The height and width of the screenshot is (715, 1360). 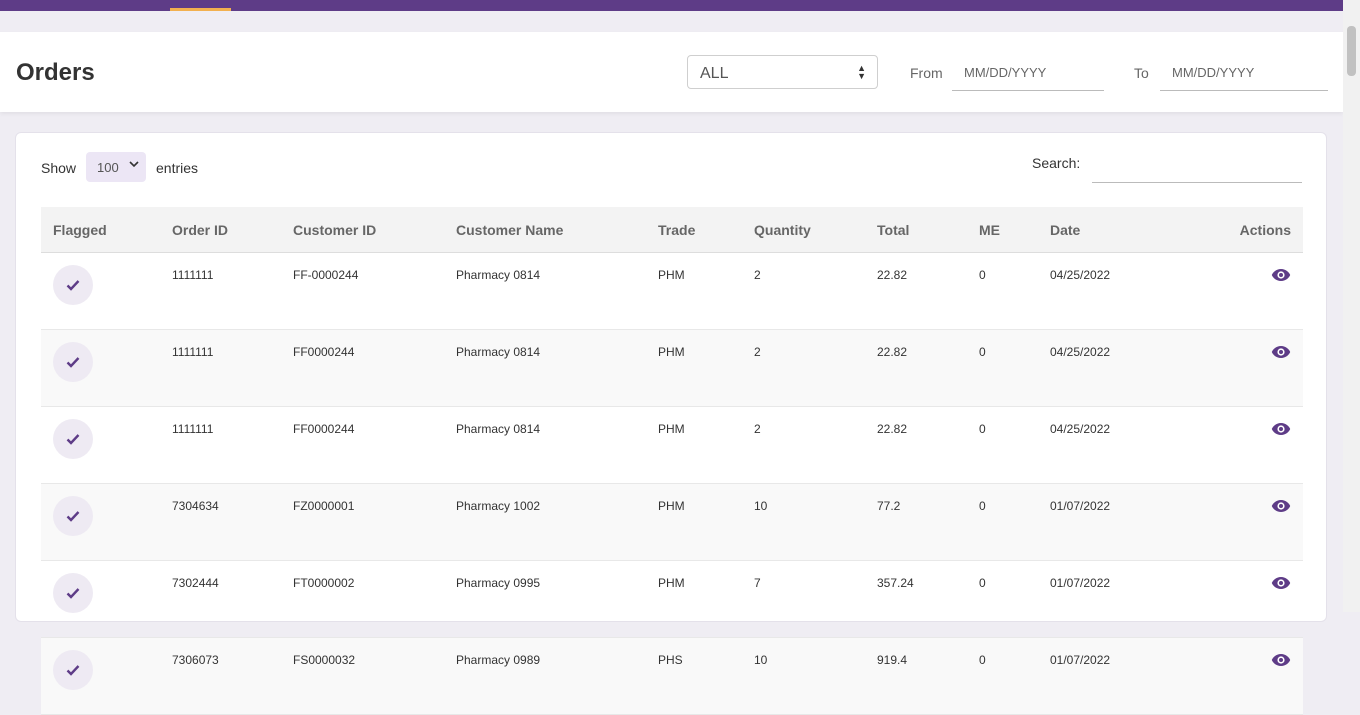 What do you see at coordinates (362, 230) in the screenshot?
I see `column-header-customer-id: Customer ID` at bounding box center [362, 230].